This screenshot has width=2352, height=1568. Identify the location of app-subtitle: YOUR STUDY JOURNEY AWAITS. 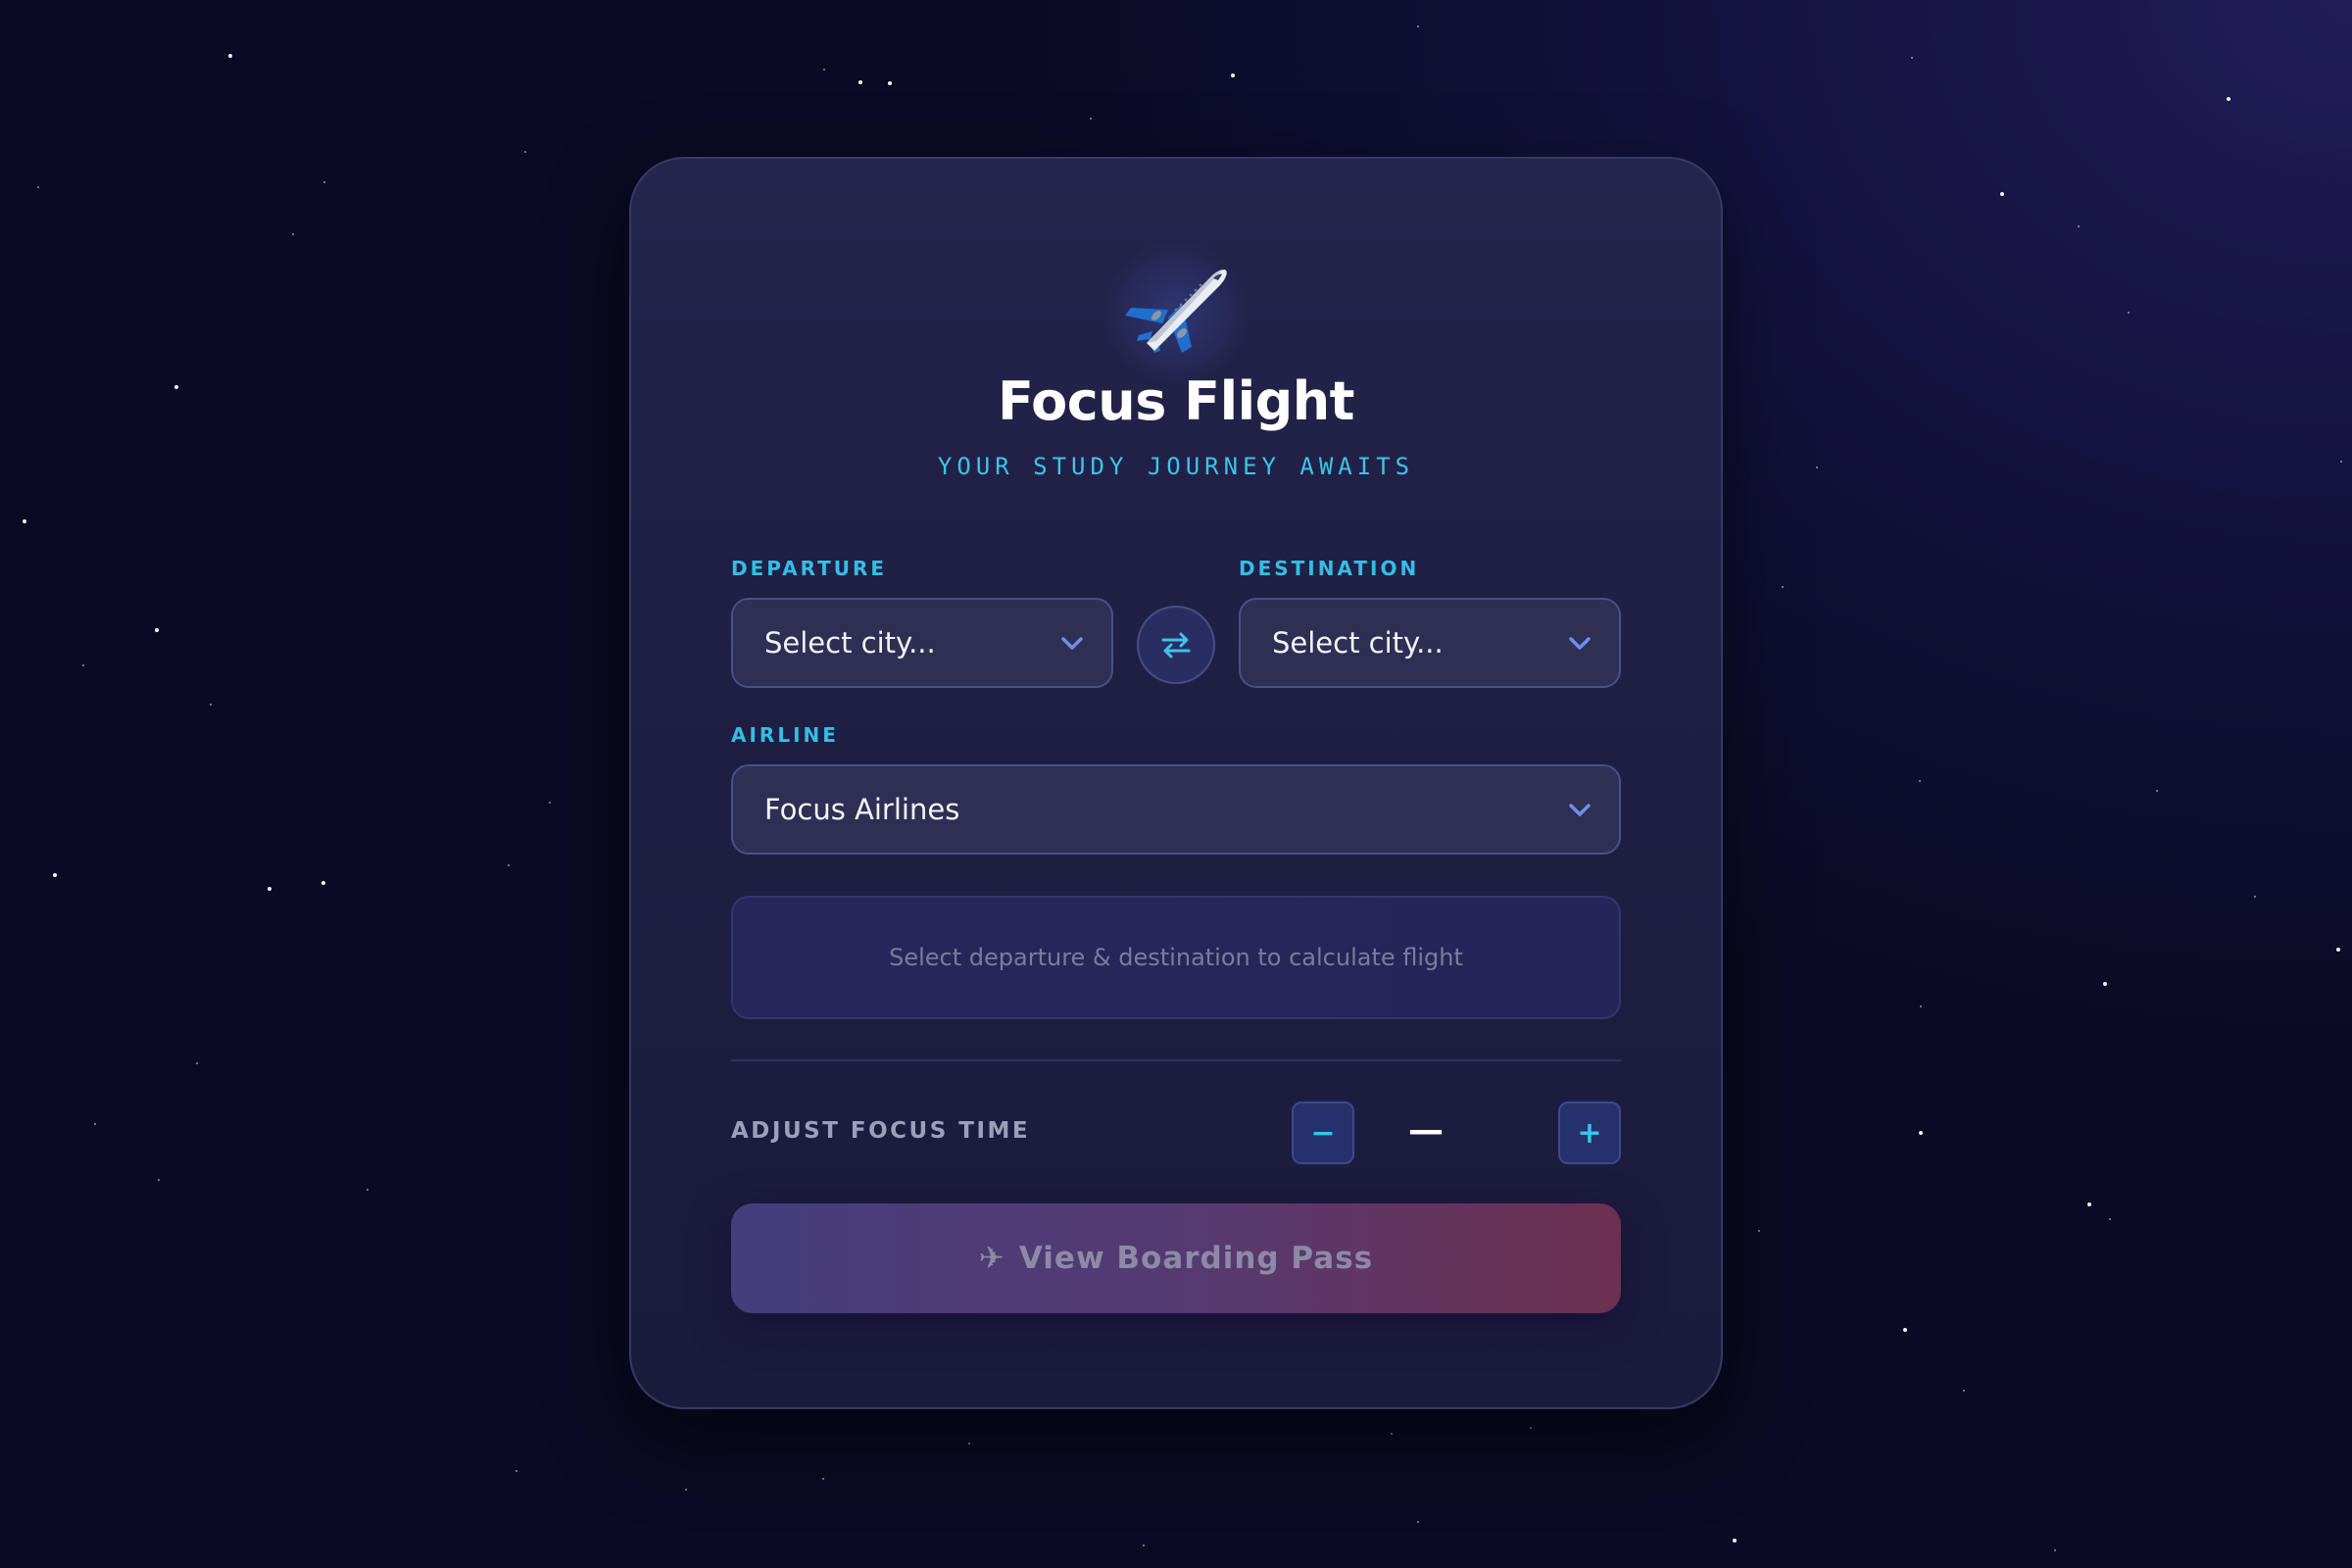
(1176, 466).